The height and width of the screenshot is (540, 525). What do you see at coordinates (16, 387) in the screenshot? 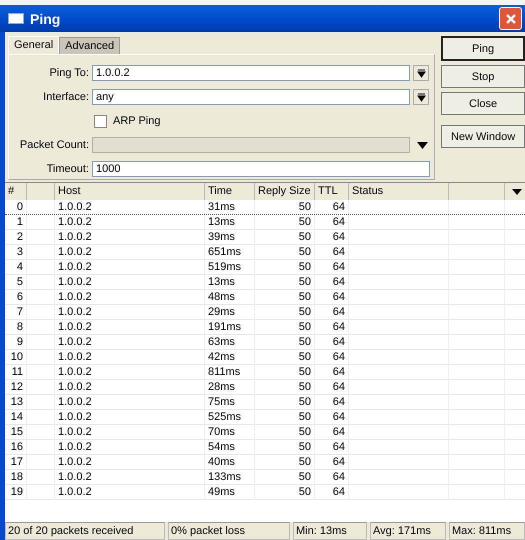
I see `table-cell: 12` at bounding box center [16, 387].